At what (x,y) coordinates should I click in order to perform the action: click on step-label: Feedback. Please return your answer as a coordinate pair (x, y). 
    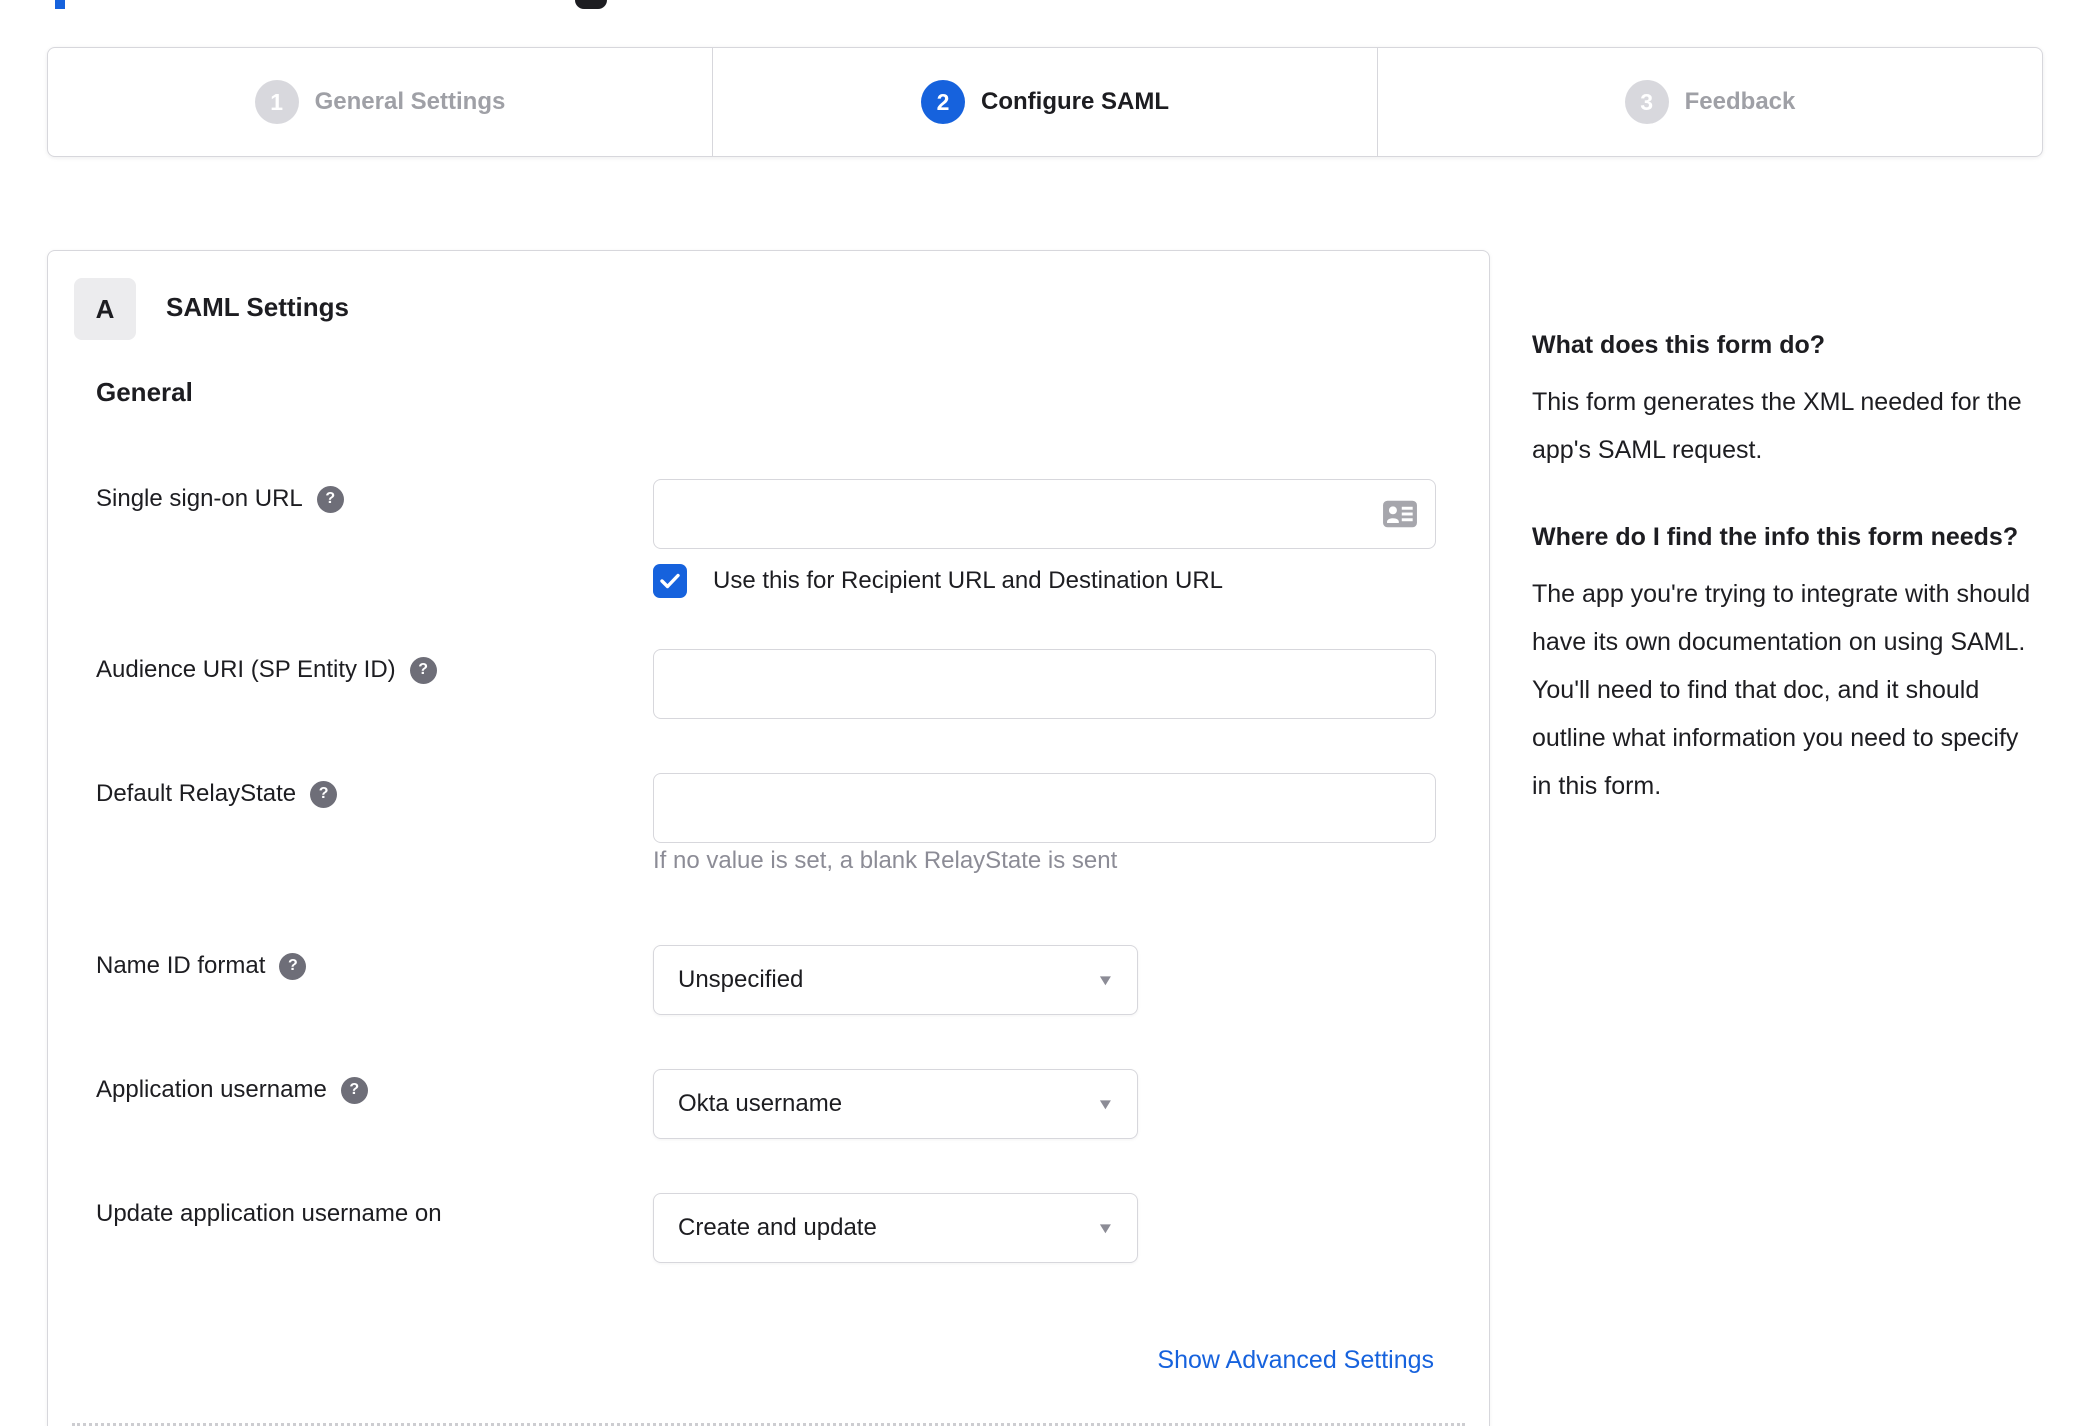
    Looking at the image, I should click on (1740, 101).